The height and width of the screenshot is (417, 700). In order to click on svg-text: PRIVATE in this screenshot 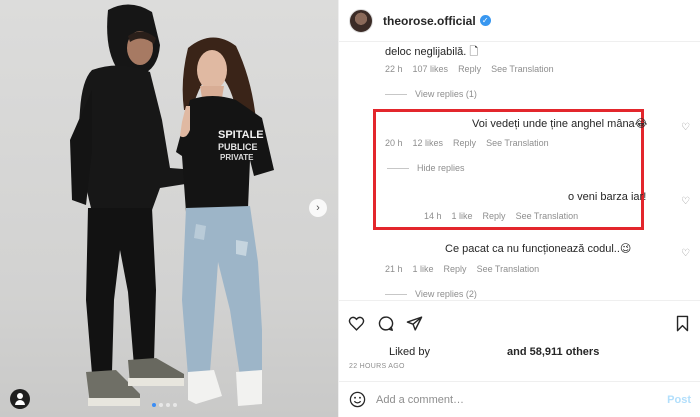, I will do `click(237, 157)`.